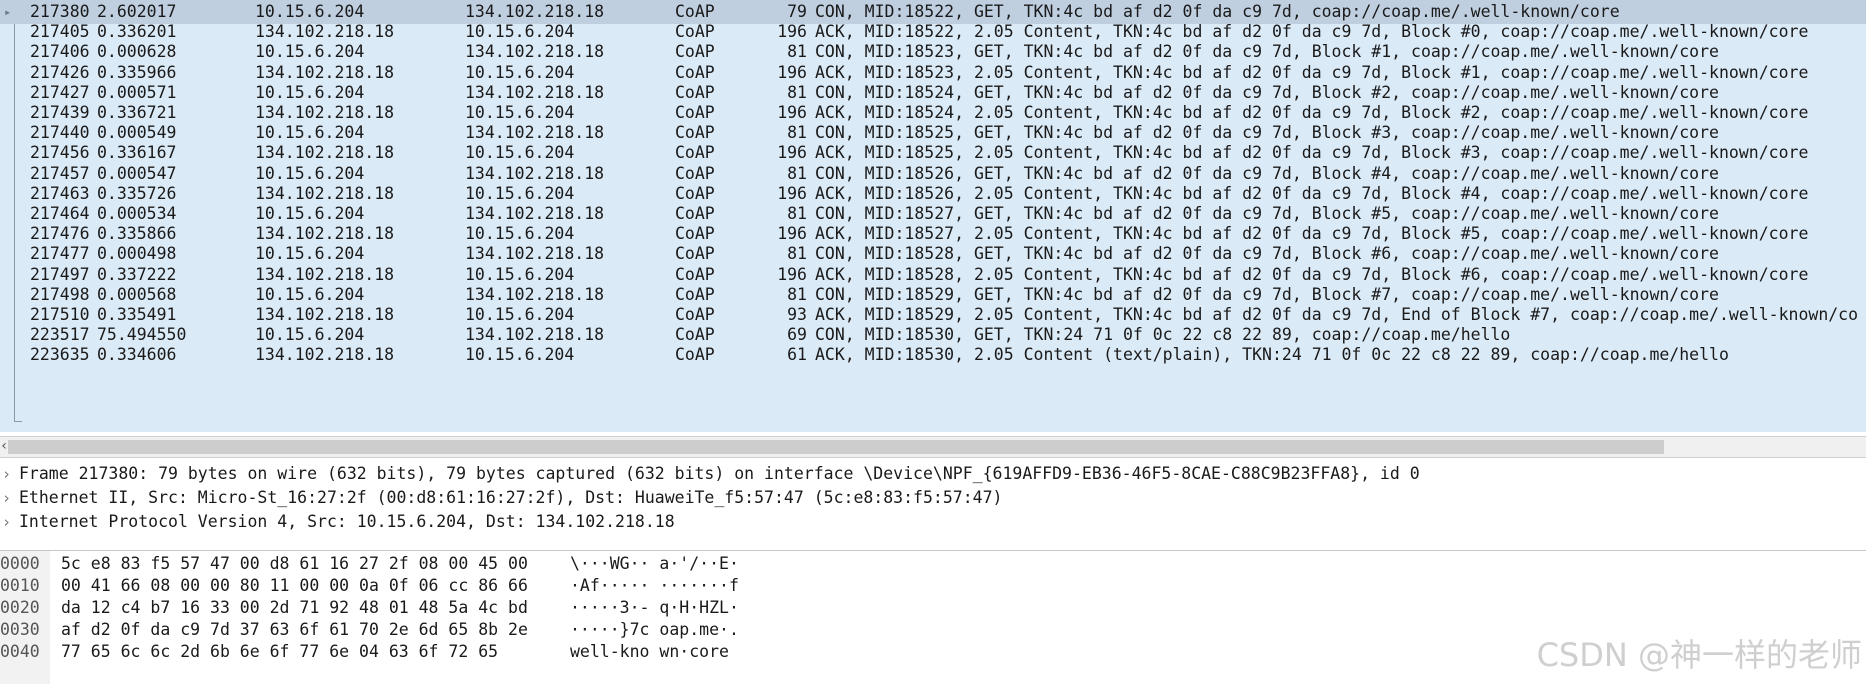  Describe the element at coordinates (654, 630) in the screenshot. I see `ascii-bytes: ·····}7c oap.me·.` at that location.